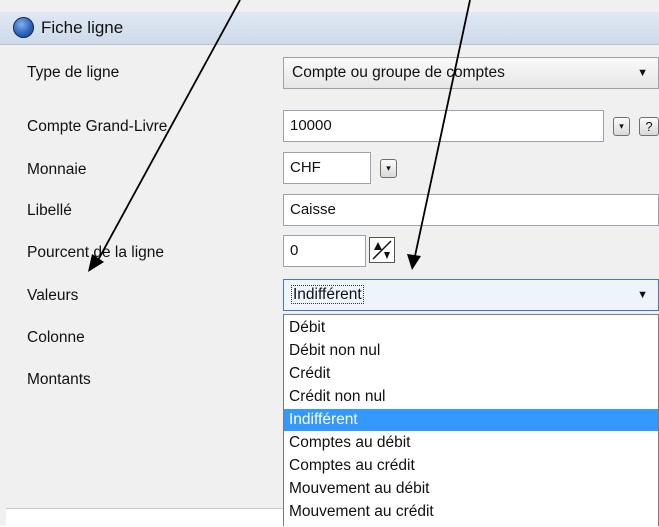  Describe the element at coordinates (97, 126) in the screenshot. I see `compte-label: Compte Grand-Livre` at that location.